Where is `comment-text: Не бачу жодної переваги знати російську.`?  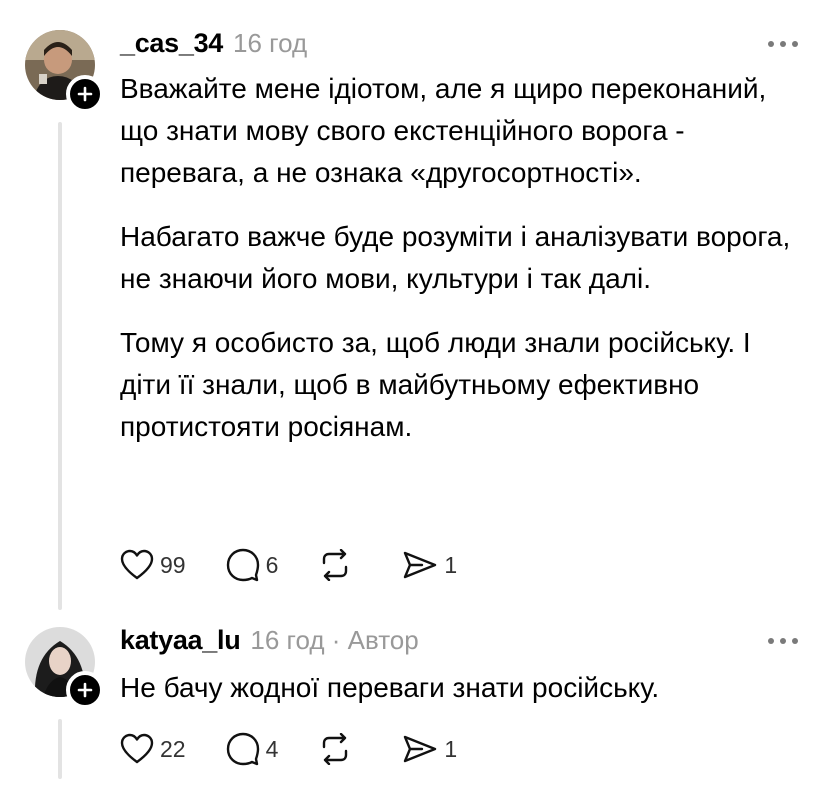 comment-text: Не бачу жодної переваги знати російську. is located at coordinates (460, 699).